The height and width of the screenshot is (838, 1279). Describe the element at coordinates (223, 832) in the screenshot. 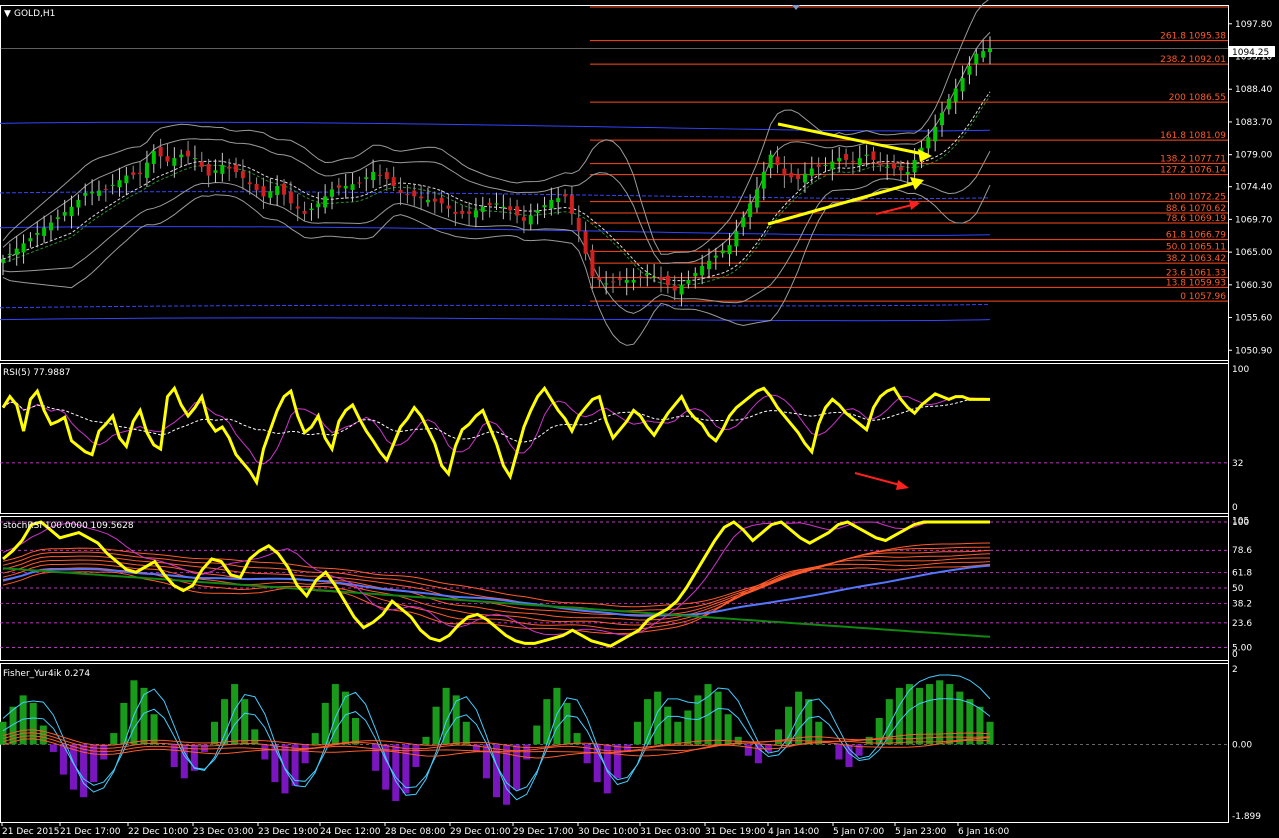

I see `x-tick-label: 23 Dec 03:00` at that location.